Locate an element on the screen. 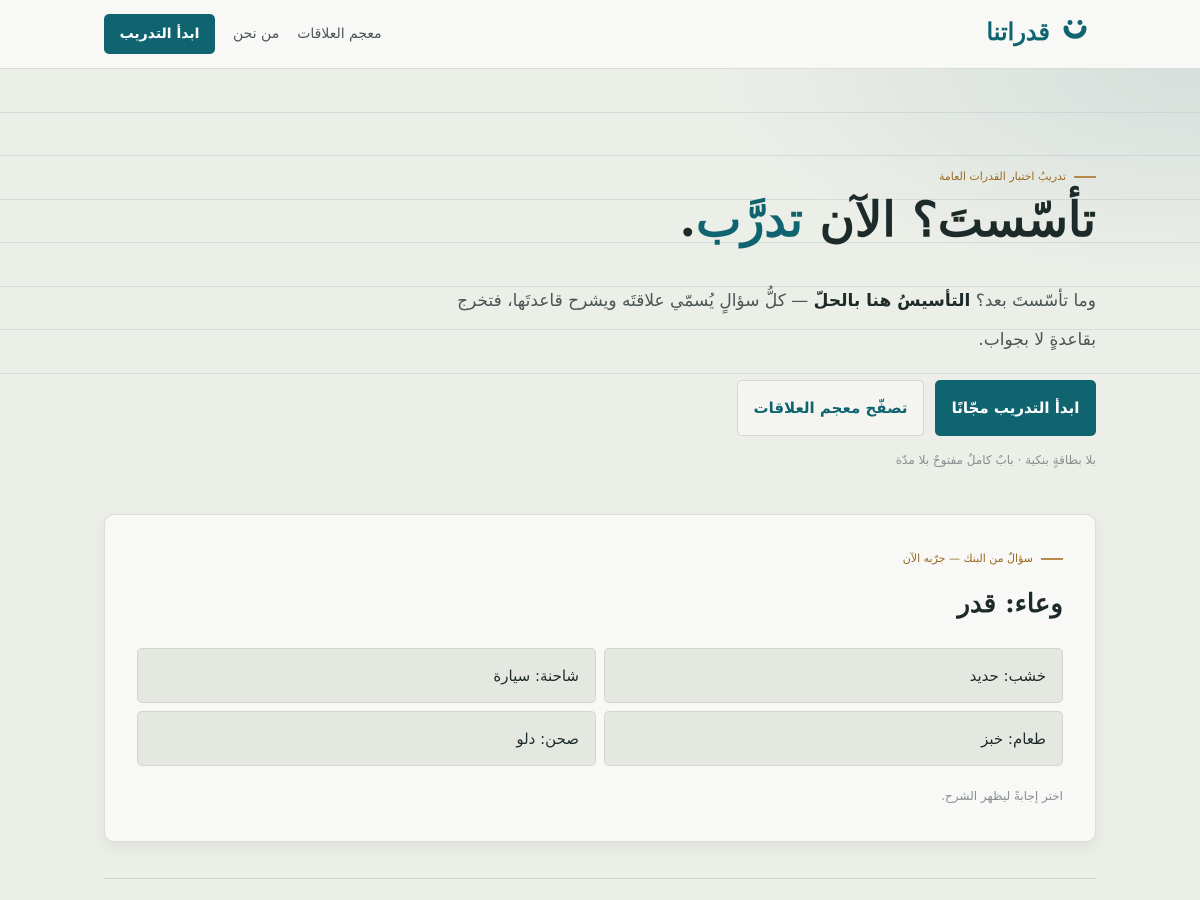  card-hint: اختر إجابةً ليظهر الشرح. is located at coordinates (1002, 796).